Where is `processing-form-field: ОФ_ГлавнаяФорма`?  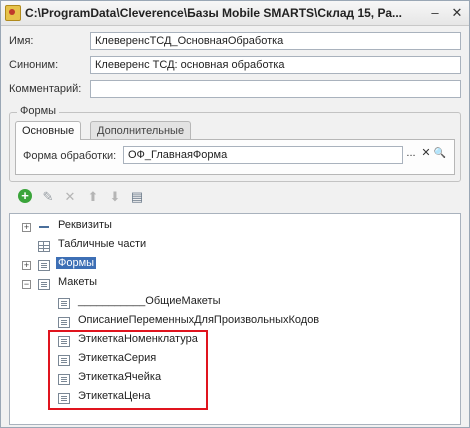
processing-form-field: ОФ_ГлавнаяФорма is located at coordinates (263, 155).